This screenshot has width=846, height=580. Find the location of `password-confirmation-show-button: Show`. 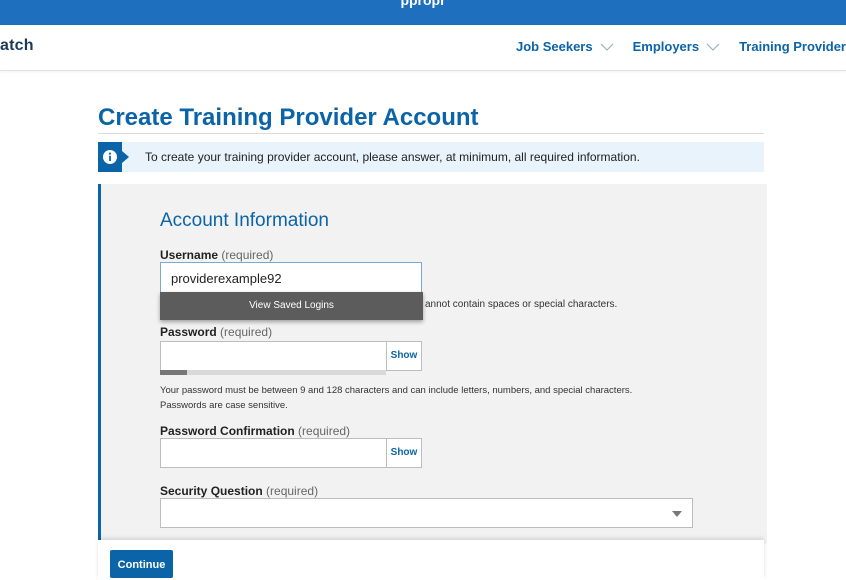

password-confirmation-show-button: Show is located at coordinates (404, 453).